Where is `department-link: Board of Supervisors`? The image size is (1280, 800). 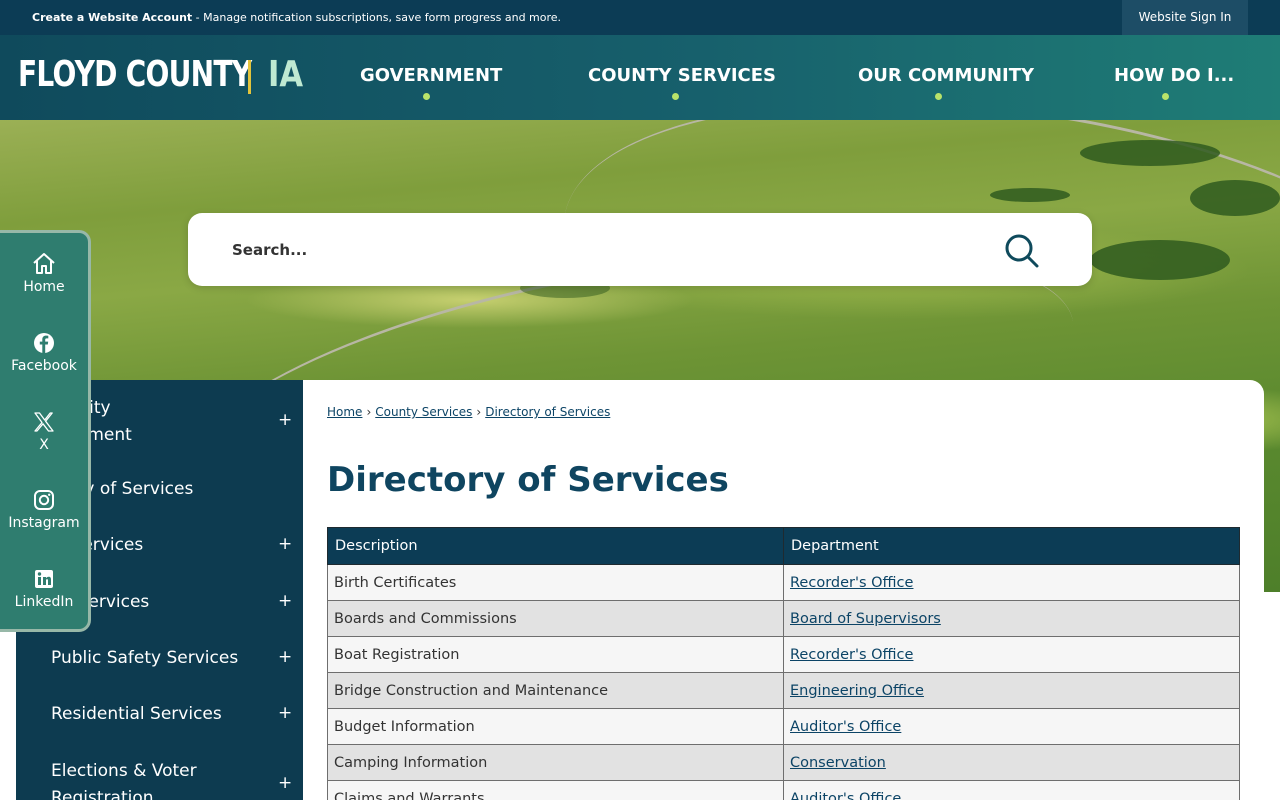 department-link: Board of Supervisors is located at coordinates (865, 619).